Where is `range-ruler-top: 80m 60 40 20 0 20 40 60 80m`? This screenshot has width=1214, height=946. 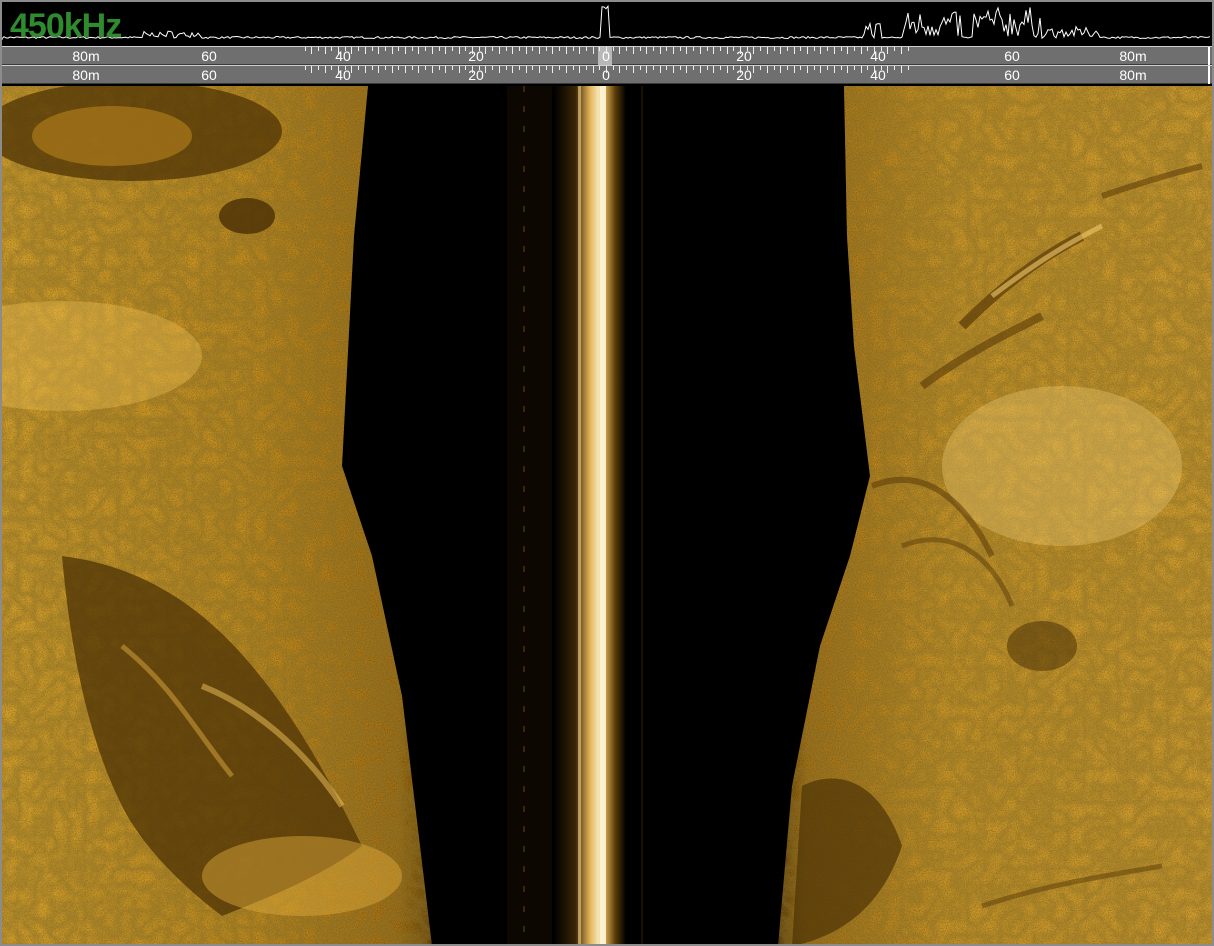
range-ruler-top: 80m 60 40 20 0 20 40 60 80m is located at coordinates (607, 55).